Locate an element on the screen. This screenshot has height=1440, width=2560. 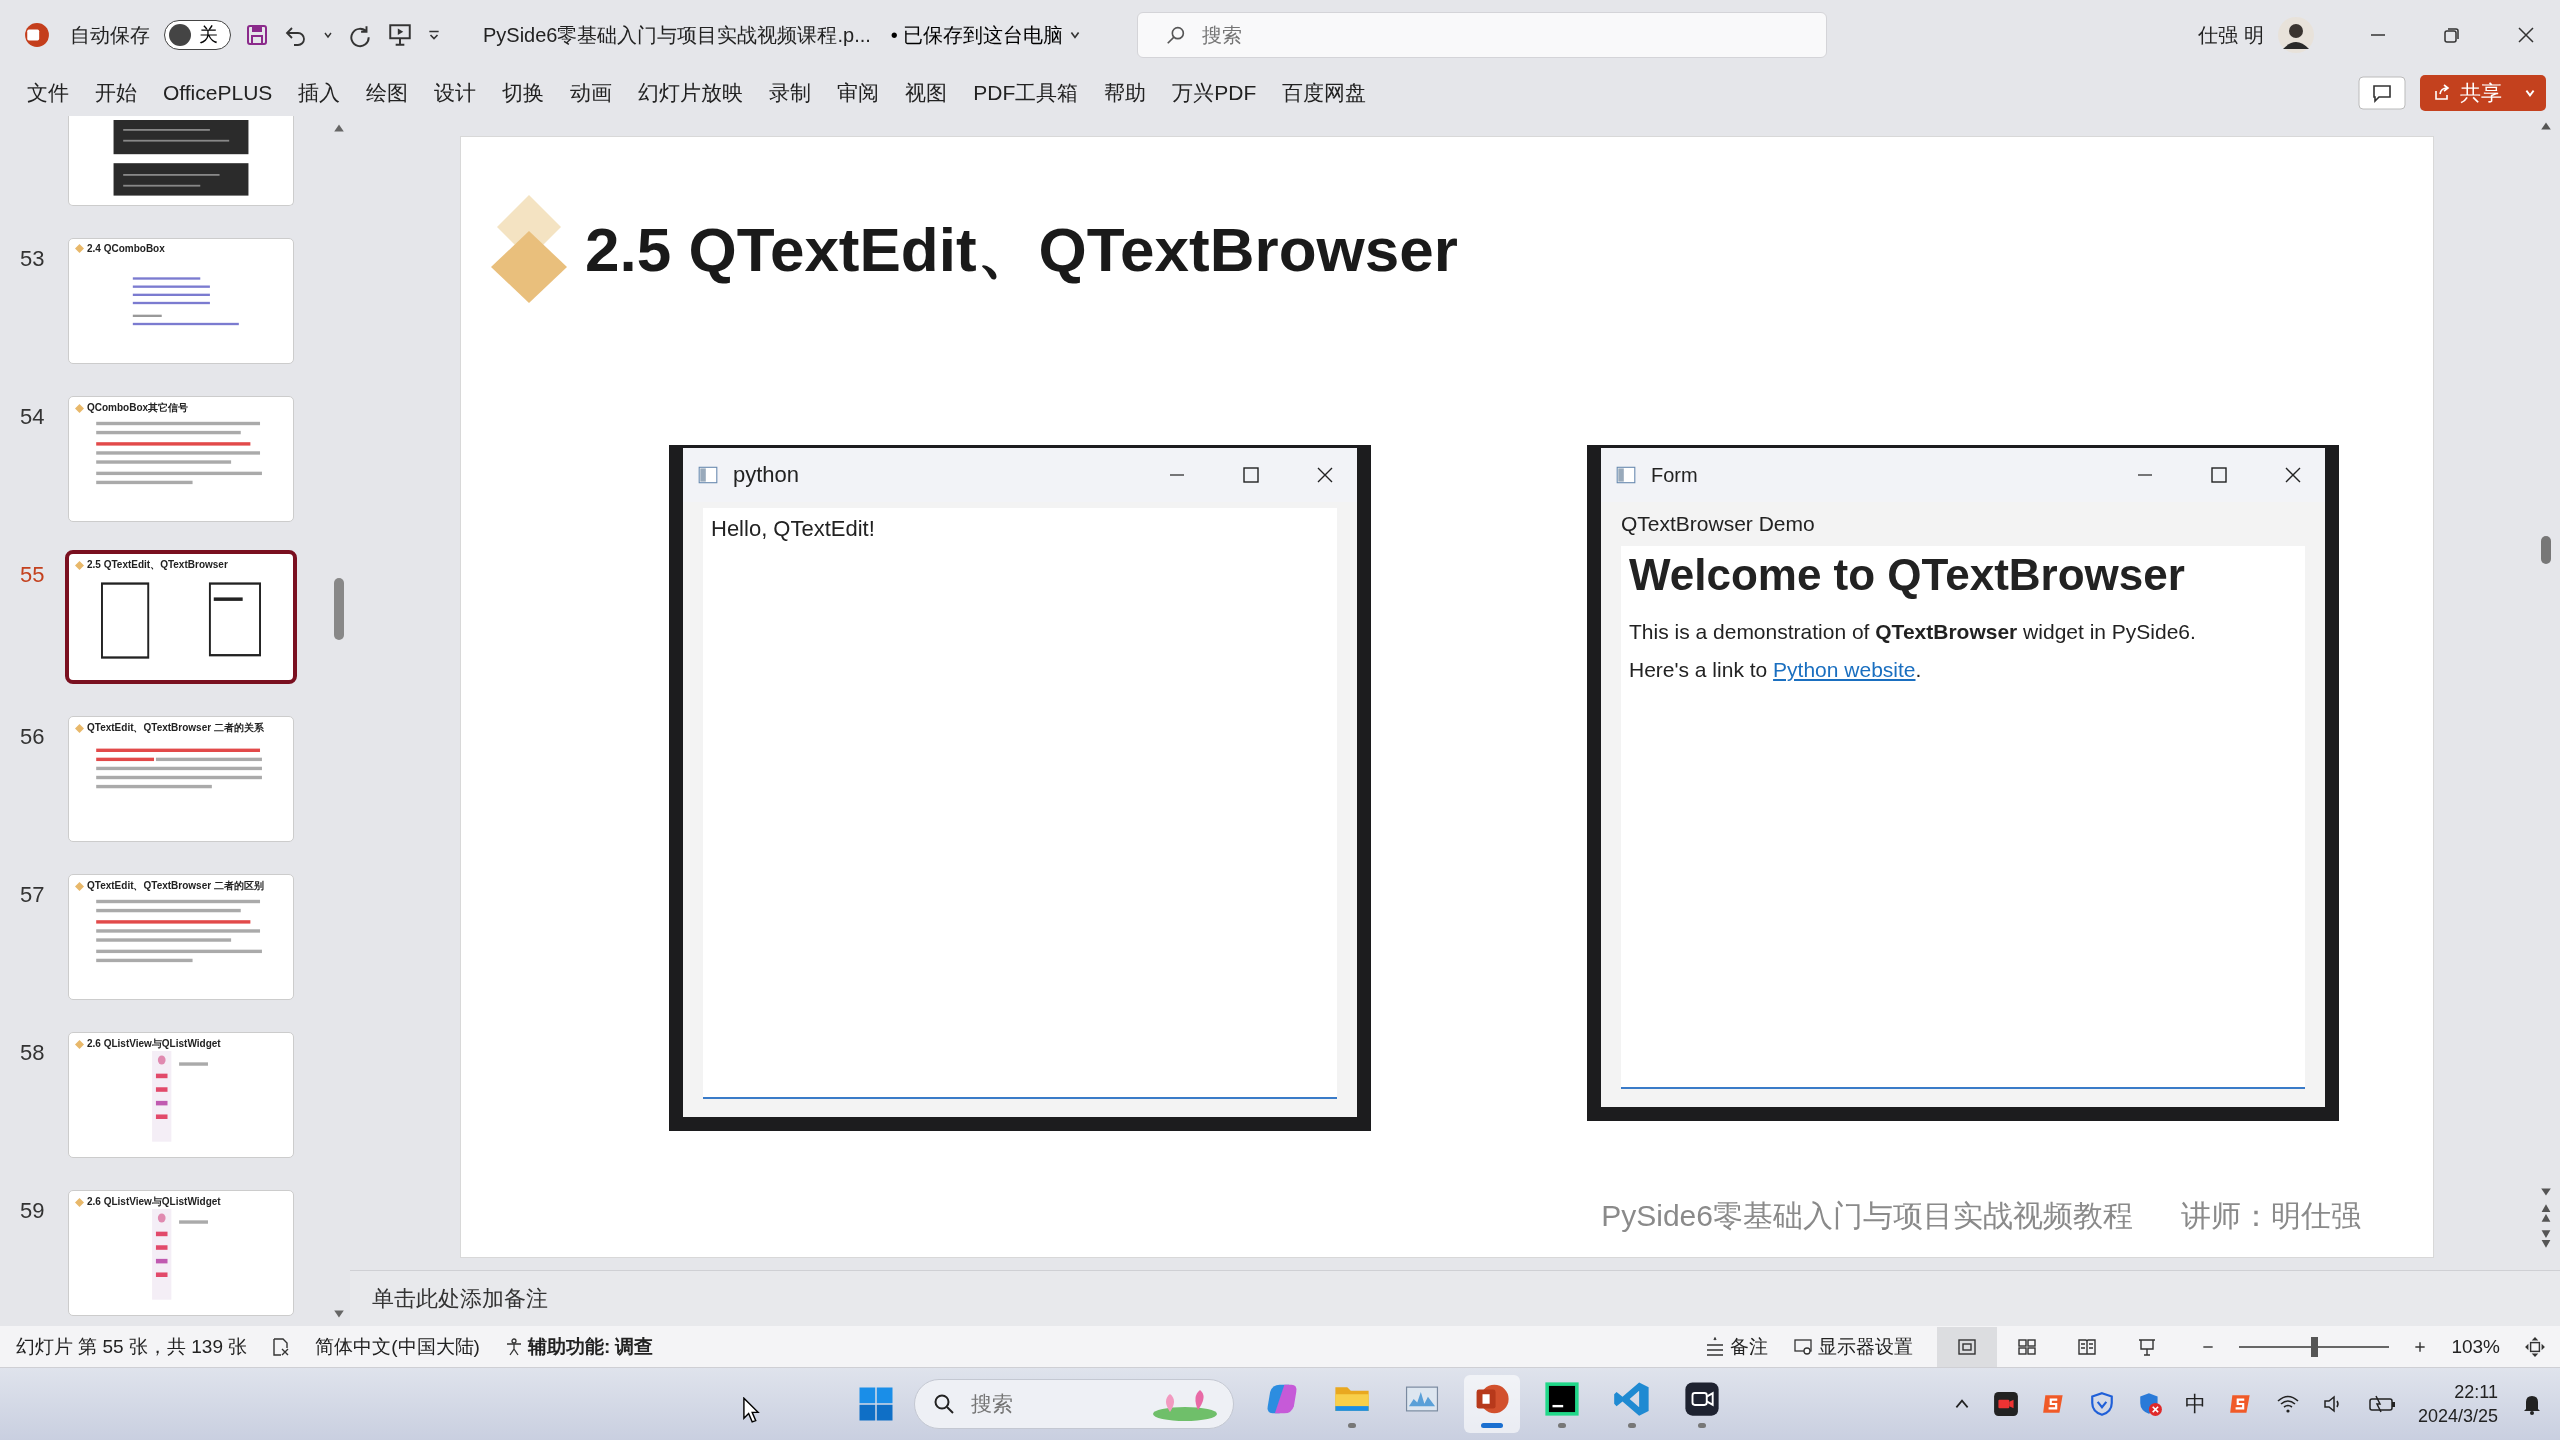
slide-number: 54 is located at coordinates (33, 417).